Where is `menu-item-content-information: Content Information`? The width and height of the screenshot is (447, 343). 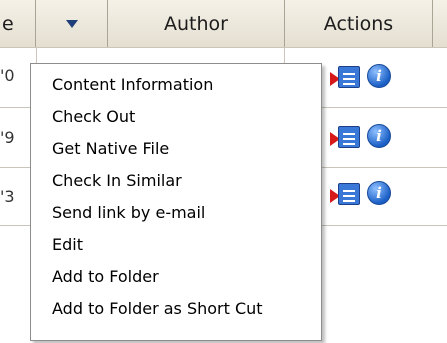
menu-item-content-information: Content Information is located at coordinates (132, 85).